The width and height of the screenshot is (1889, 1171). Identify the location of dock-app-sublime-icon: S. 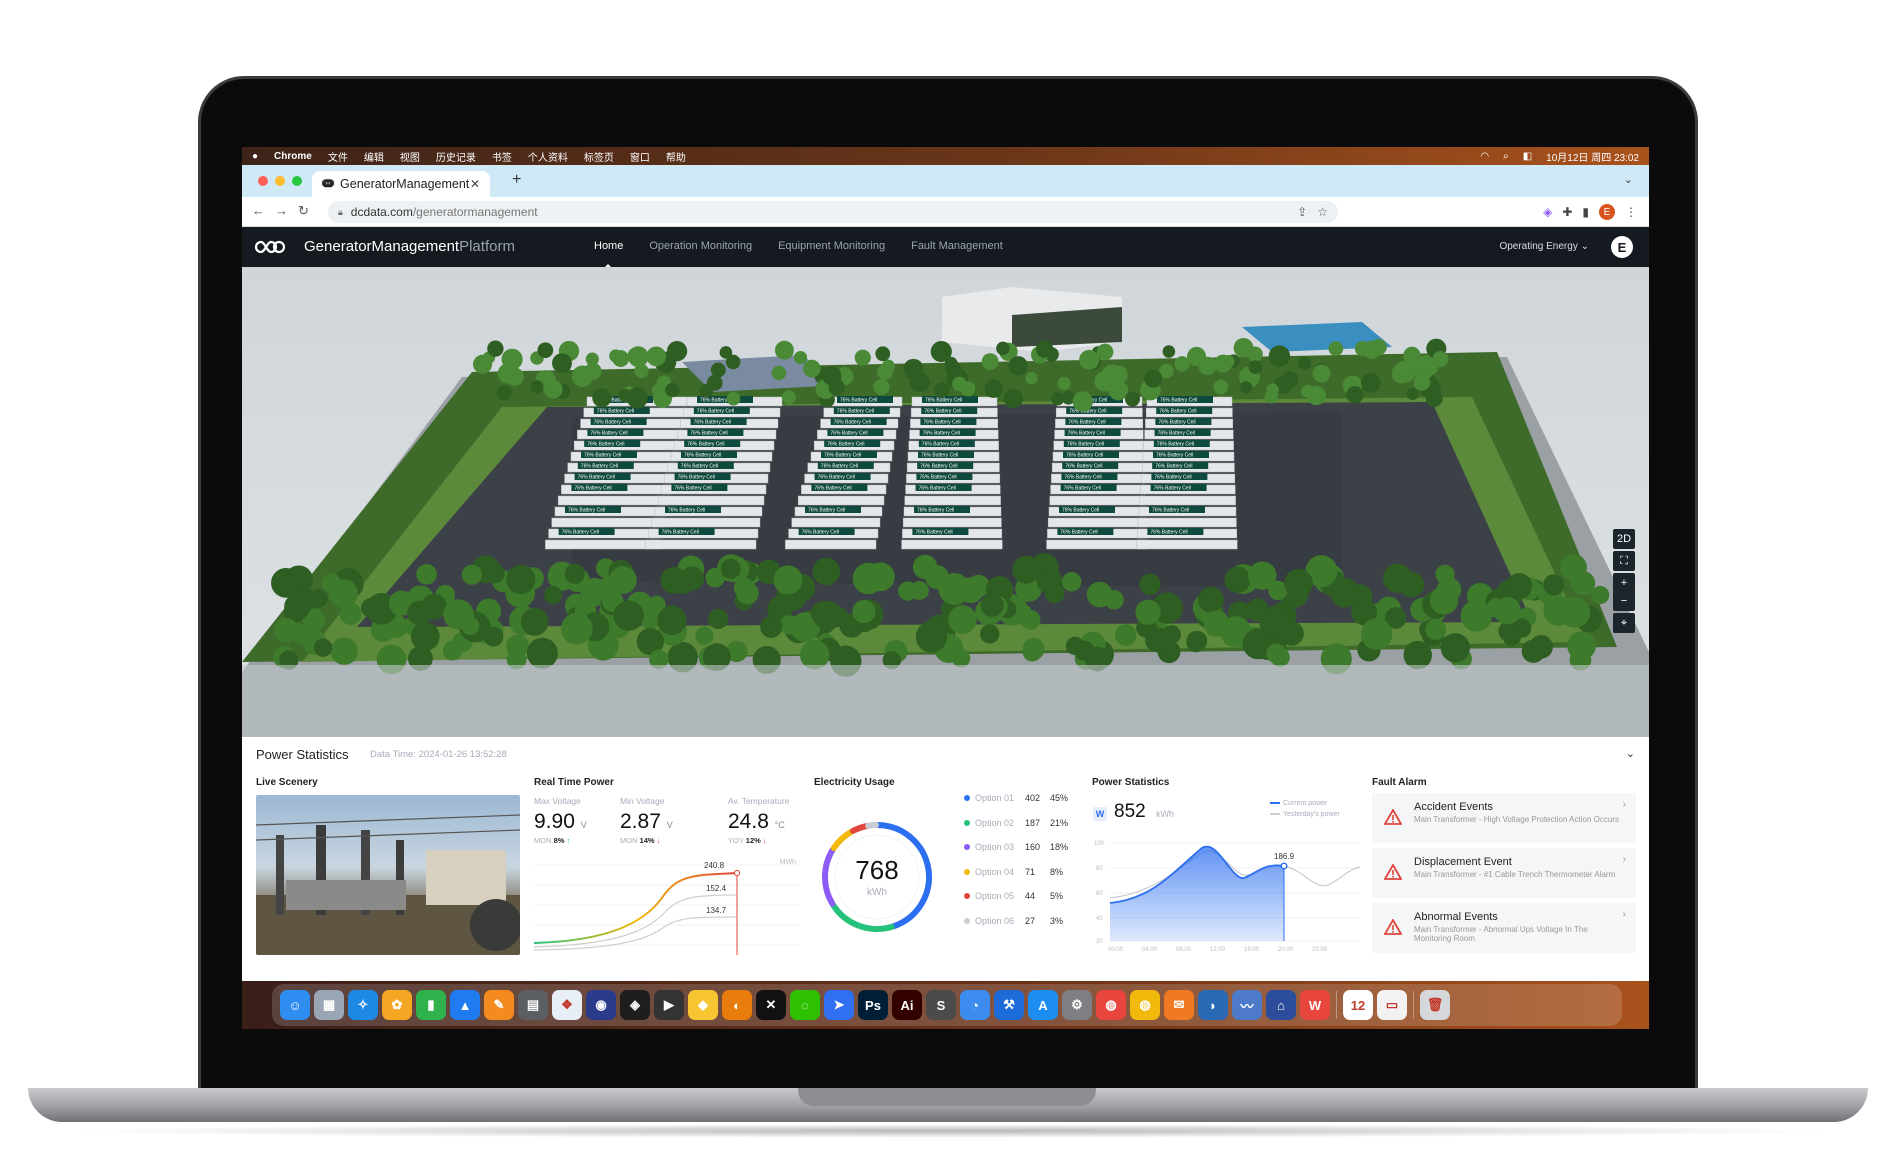
(941, 1005).